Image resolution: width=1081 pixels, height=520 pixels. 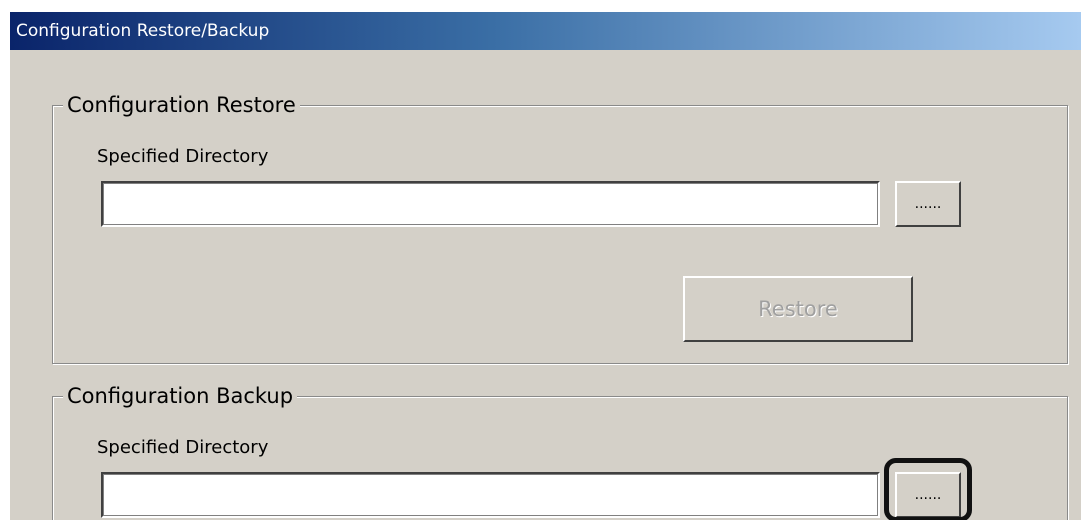 What do you see at coordinates (545, 31) in the screenshot?
I see `titlebar: Configuration Restore/Backup` at bounding box center [545, 31].